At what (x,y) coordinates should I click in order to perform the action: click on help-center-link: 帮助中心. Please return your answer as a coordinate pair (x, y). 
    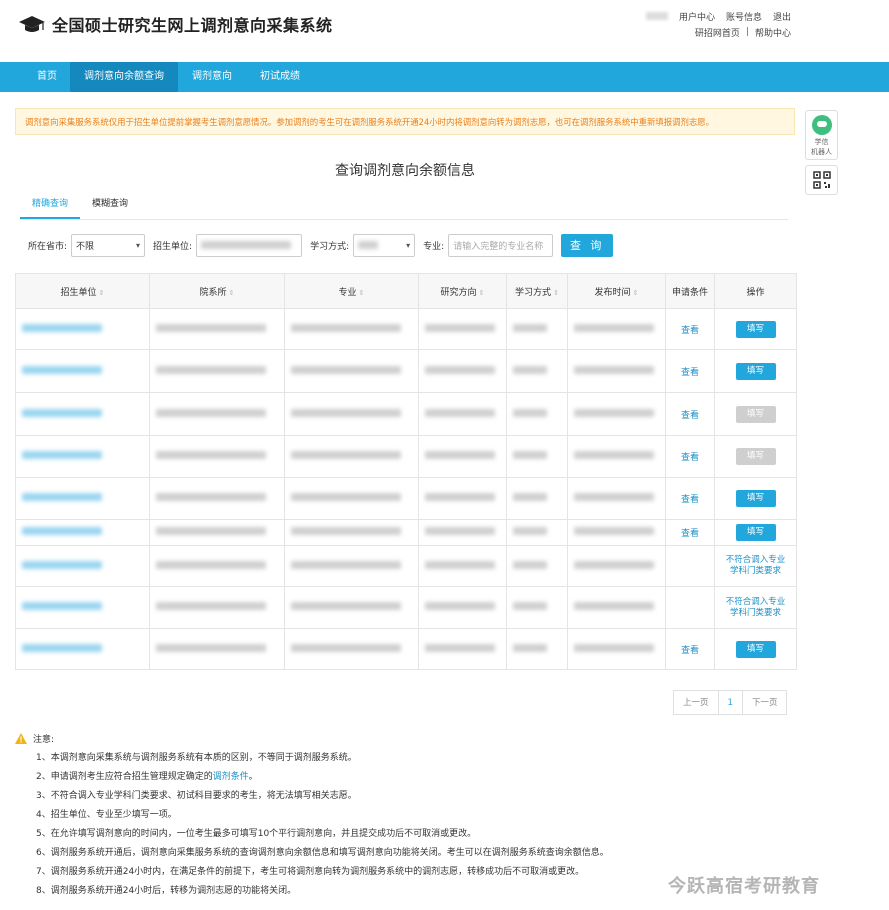
    Looking at the image, I should click on (773, 32).